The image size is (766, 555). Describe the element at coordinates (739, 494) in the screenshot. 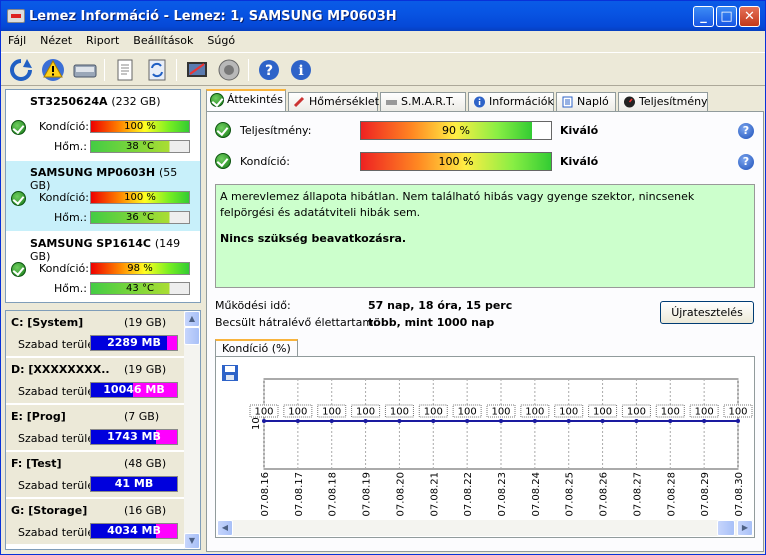

I see `x-tick-label: 07.08.30` at that location.